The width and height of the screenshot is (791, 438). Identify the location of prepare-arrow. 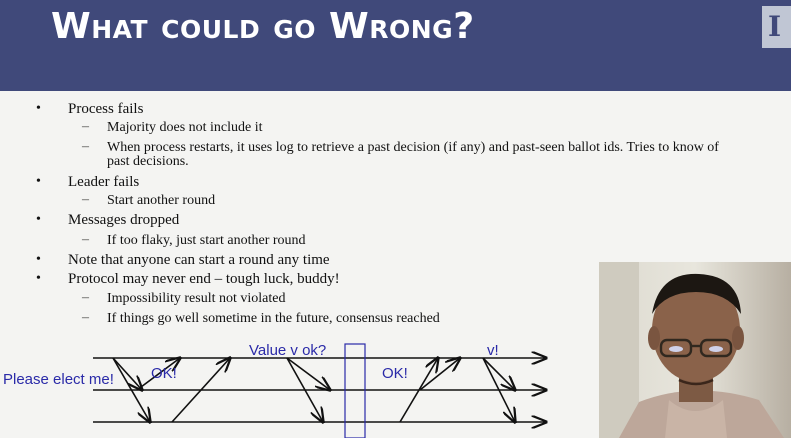
(127, 373).